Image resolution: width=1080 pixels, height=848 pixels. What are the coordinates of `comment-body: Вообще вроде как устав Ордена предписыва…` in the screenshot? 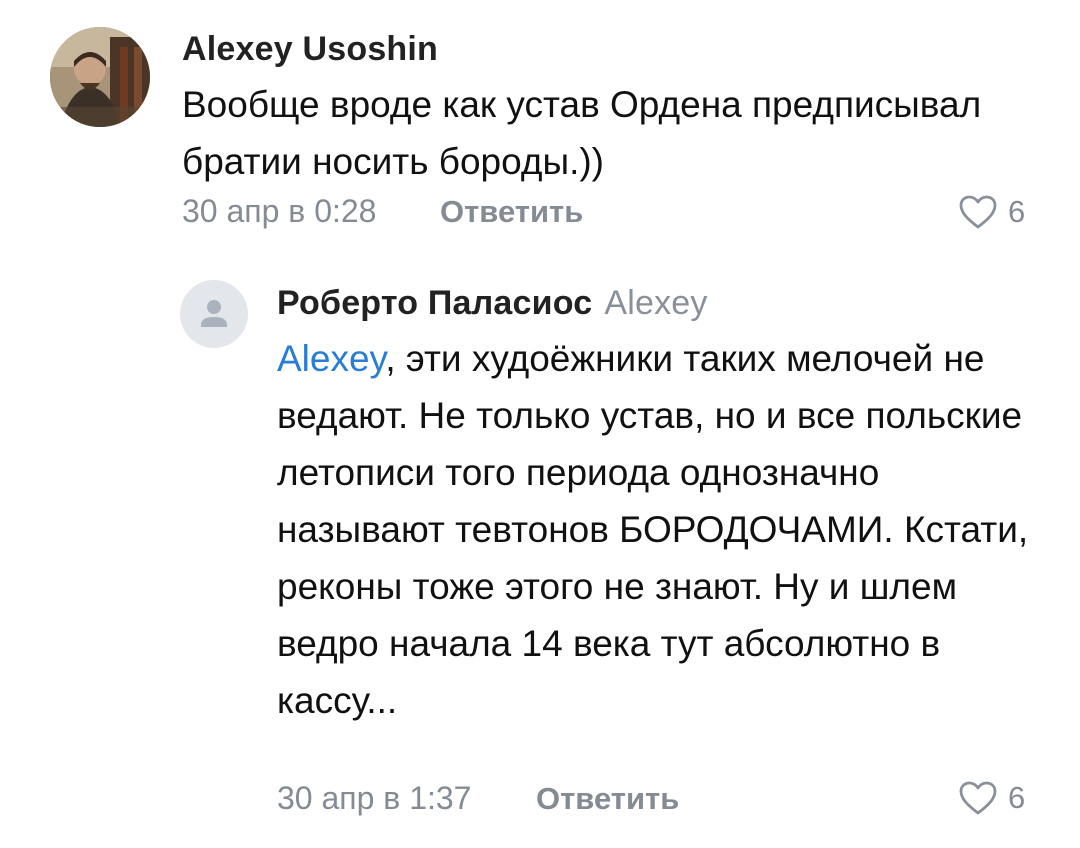 It's located at (582, 133).